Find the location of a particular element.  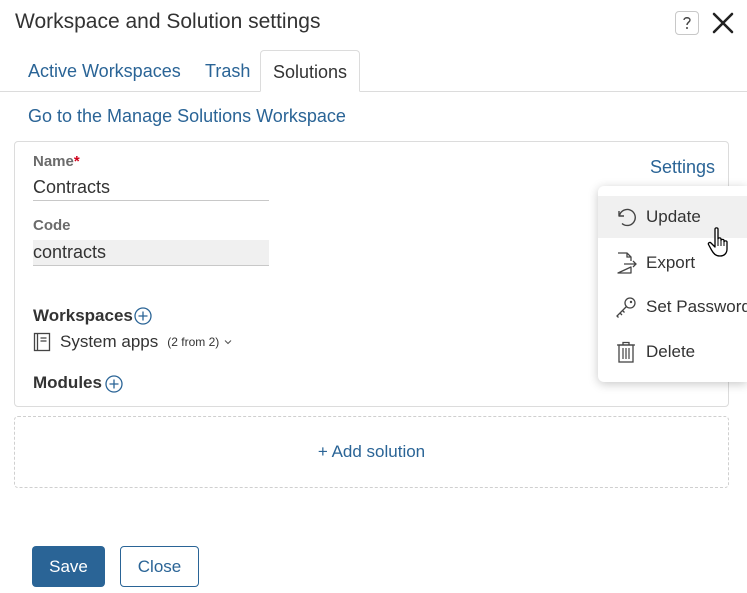

help-button is located at coordinates (687, 23).